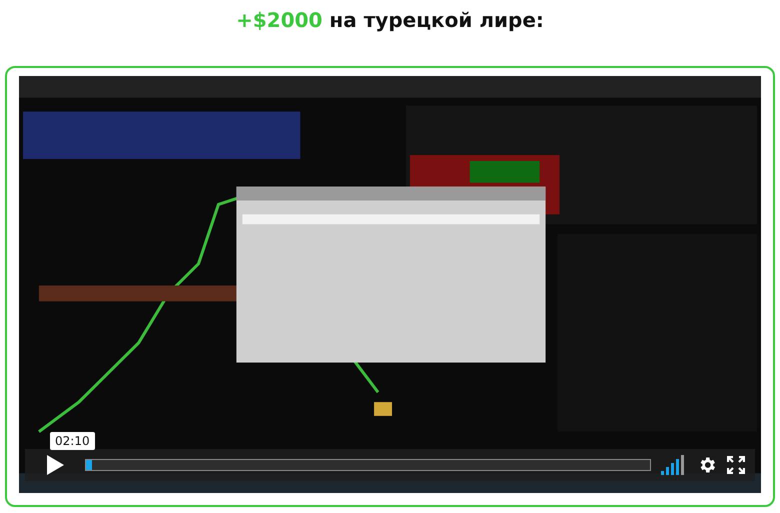 This screenshot has height=513, width=780. Describe the element at coordinates (72, 441) in the screenshot. I see `time-tooltip: 02:10` at that location.